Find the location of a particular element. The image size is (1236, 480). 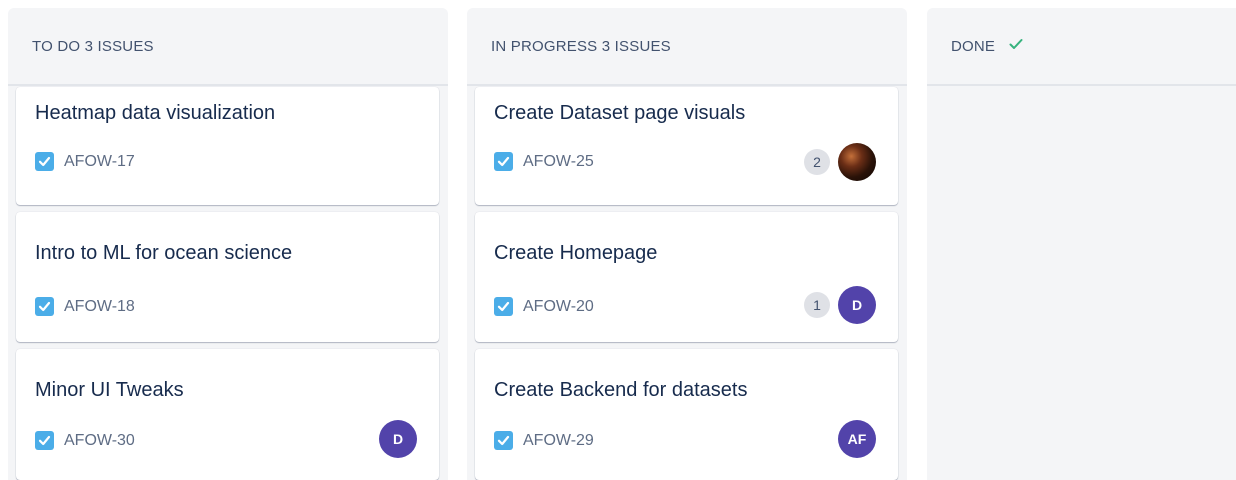

issue-title: Create Dataset page visuals is located at coordinates (620, 113).